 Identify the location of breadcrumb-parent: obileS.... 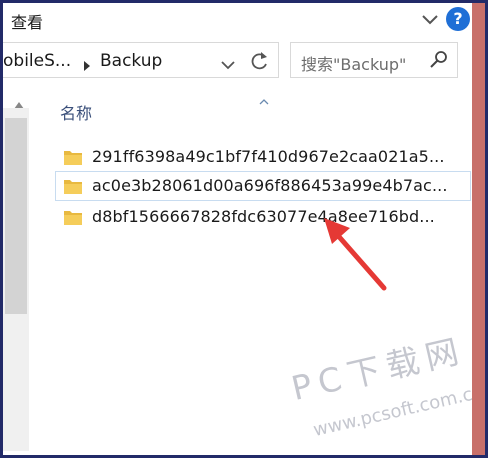
(37, 61).